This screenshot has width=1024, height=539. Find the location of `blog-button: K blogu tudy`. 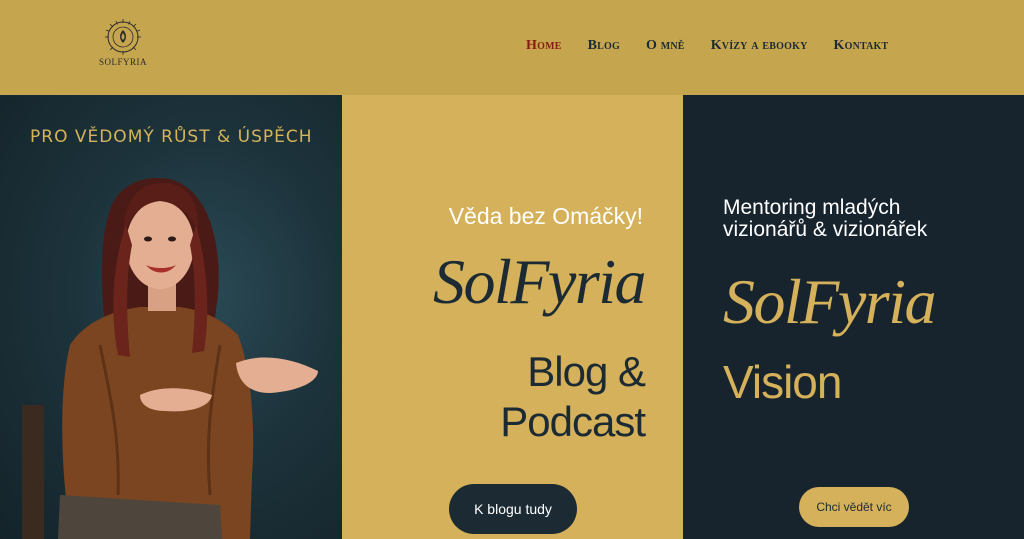

blog-button: K blogu tudy is located at coordinates (513, 509).